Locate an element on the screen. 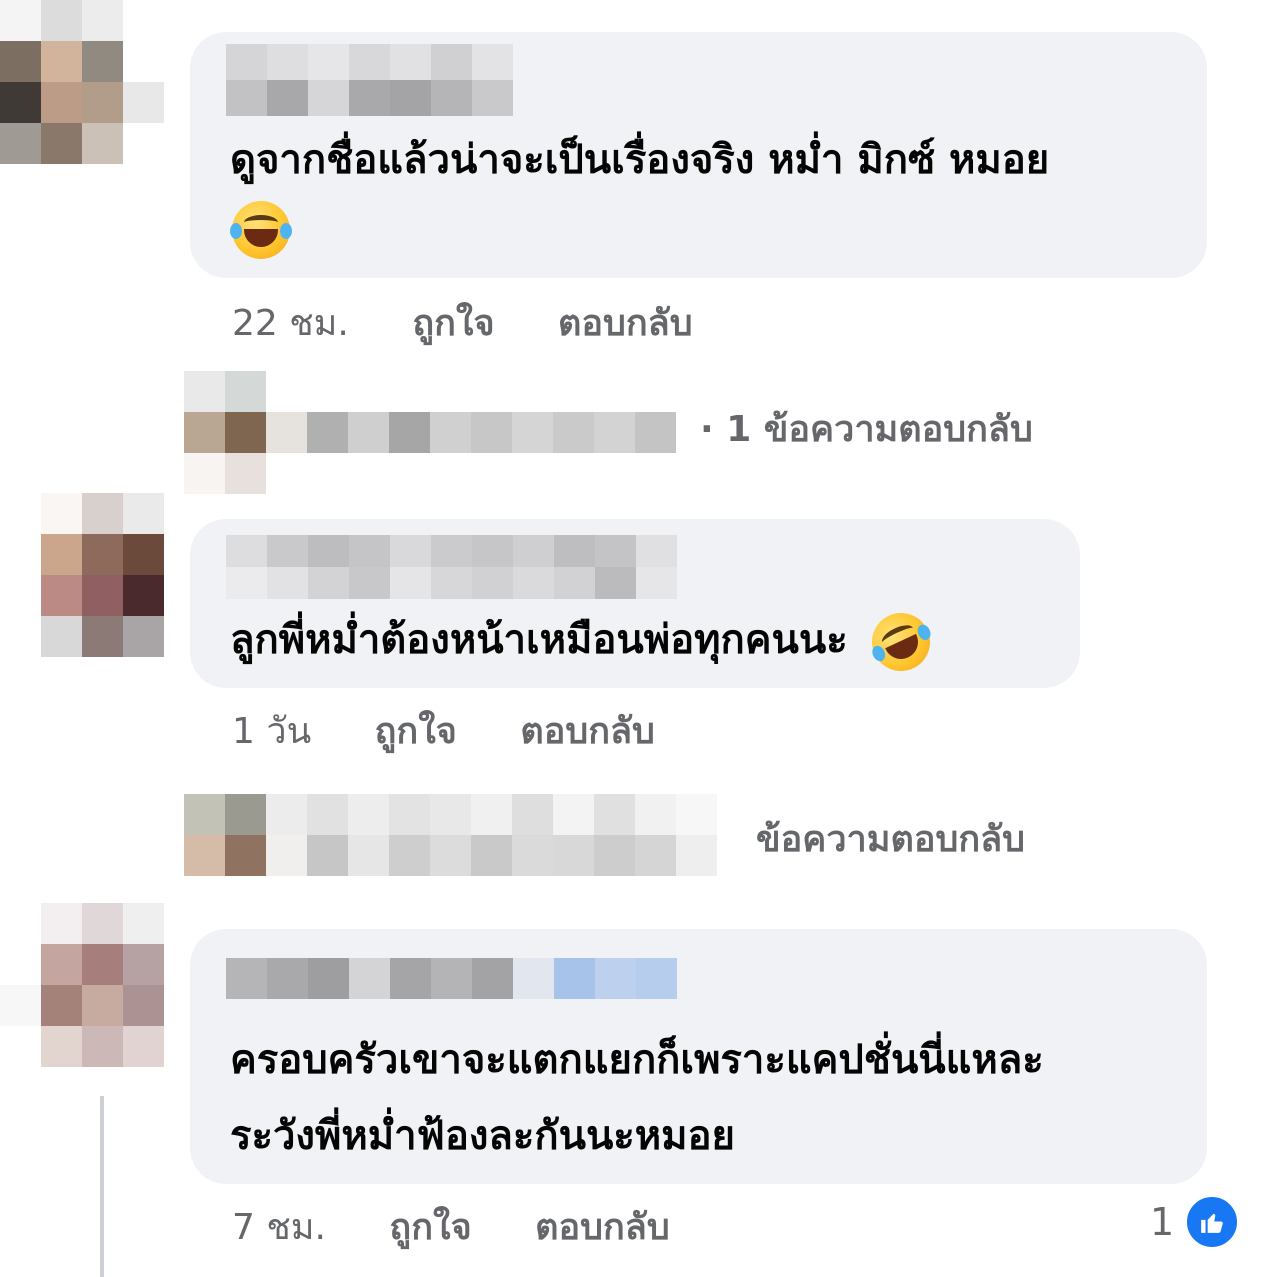  comment-text-line: ครอบครัวเขาจะแตกแยกก็เพราะแคปชั่นนี่แหละ is located at coordinates (637, 1060).